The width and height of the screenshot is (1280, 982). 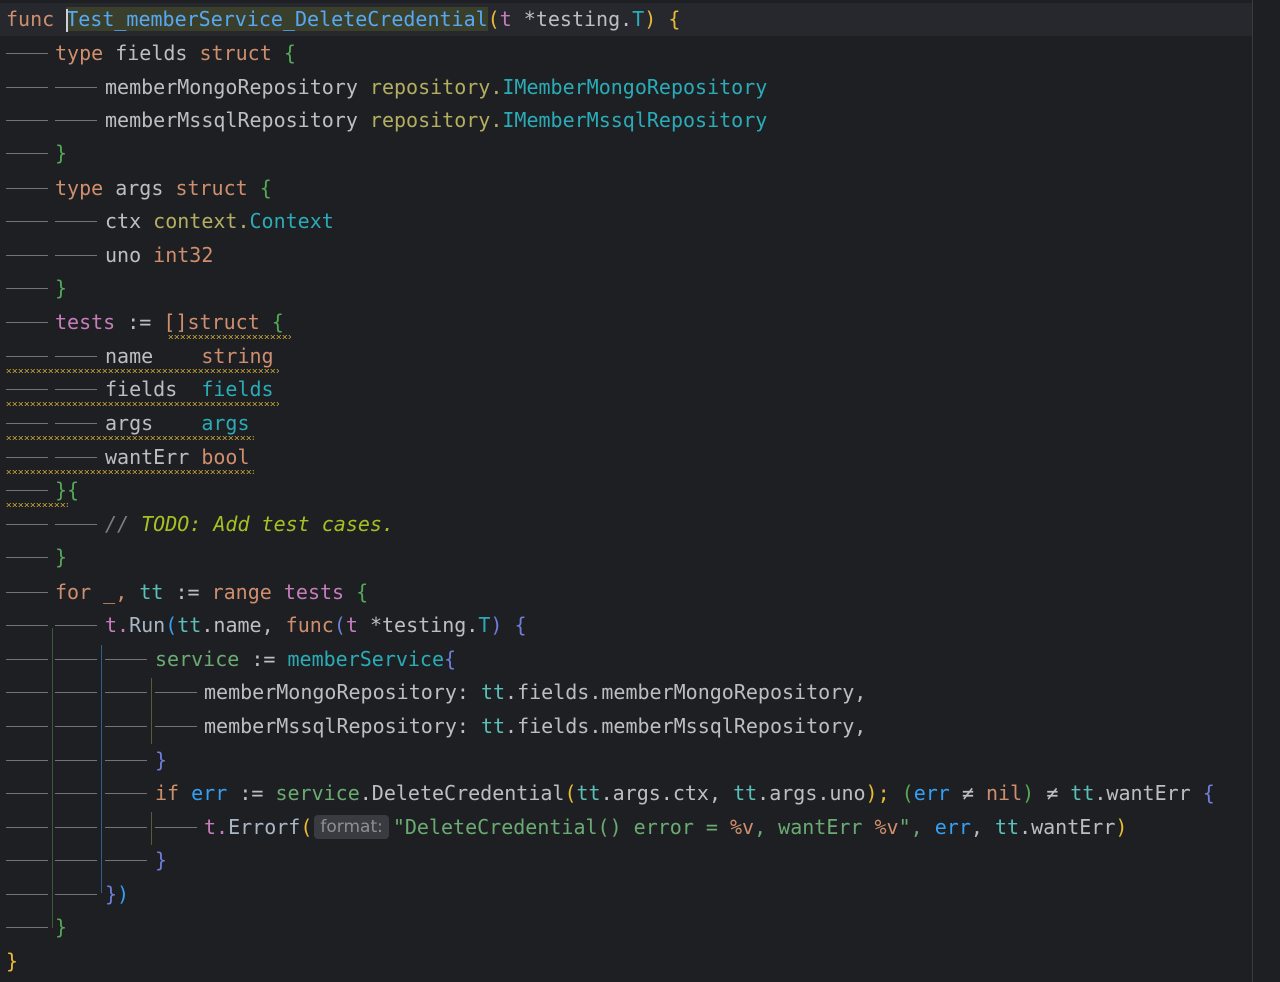 I want to click on right-margin-guide, so click(x=1252, y=491).